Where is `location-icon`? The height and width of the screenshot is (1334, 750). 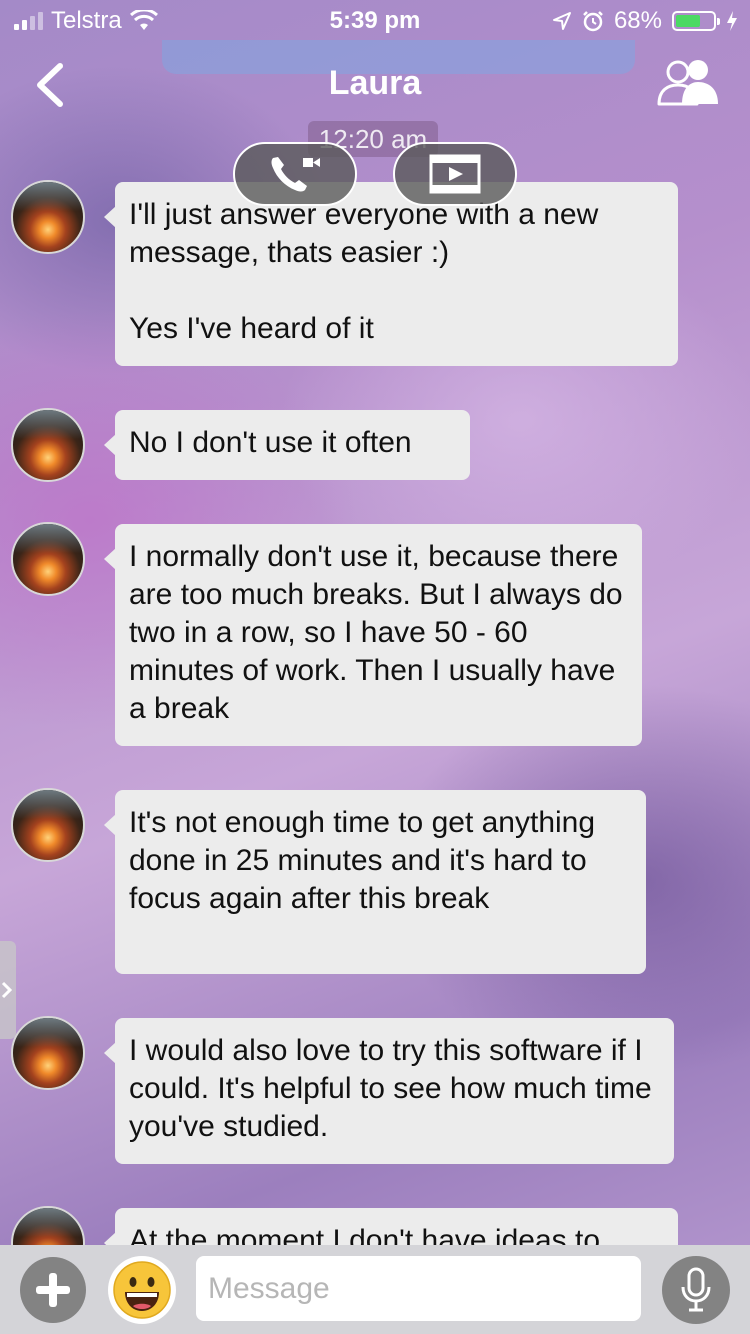 location-icon is located at coordinates (561, 21).